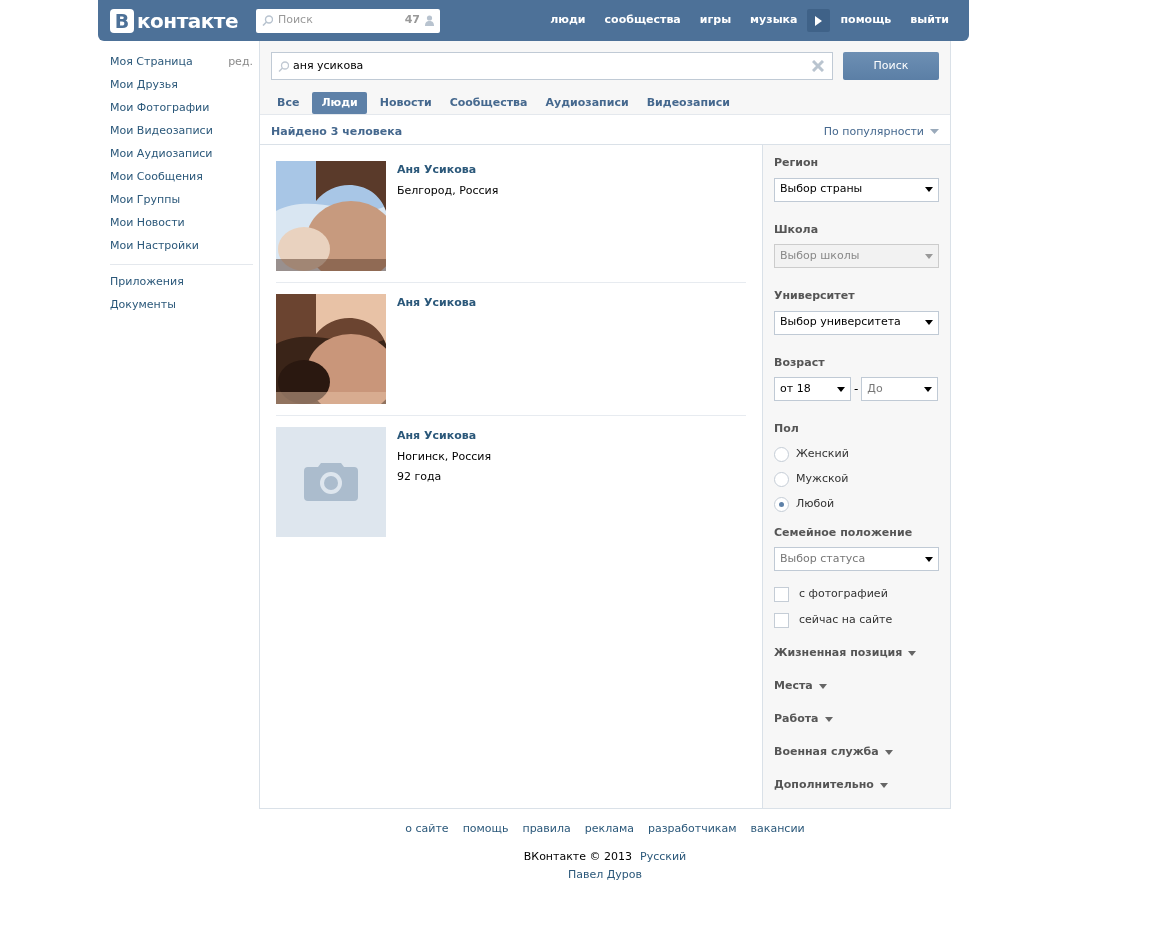 This screenshot has width=1153, height=941. What do you see at coordinates (797, 163) in the screenshot?
I see `filter-label: Регион` at bounding box center [797, 163].